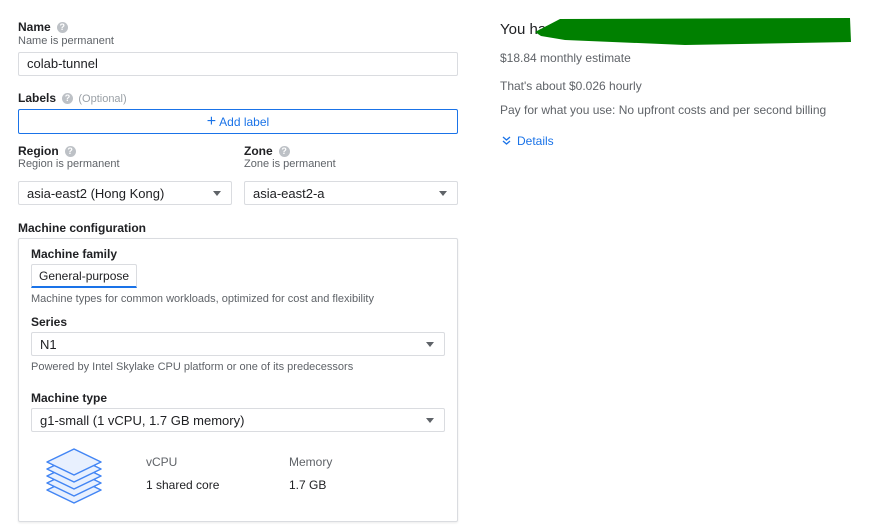 Image resolution: width=871 pixels, height=531 pixels. What do you see at coordinates (571, 86) in the screenshot?
I see `hourly-estimate: That's about $0.026 hourly` at bounding box center [571, 86].